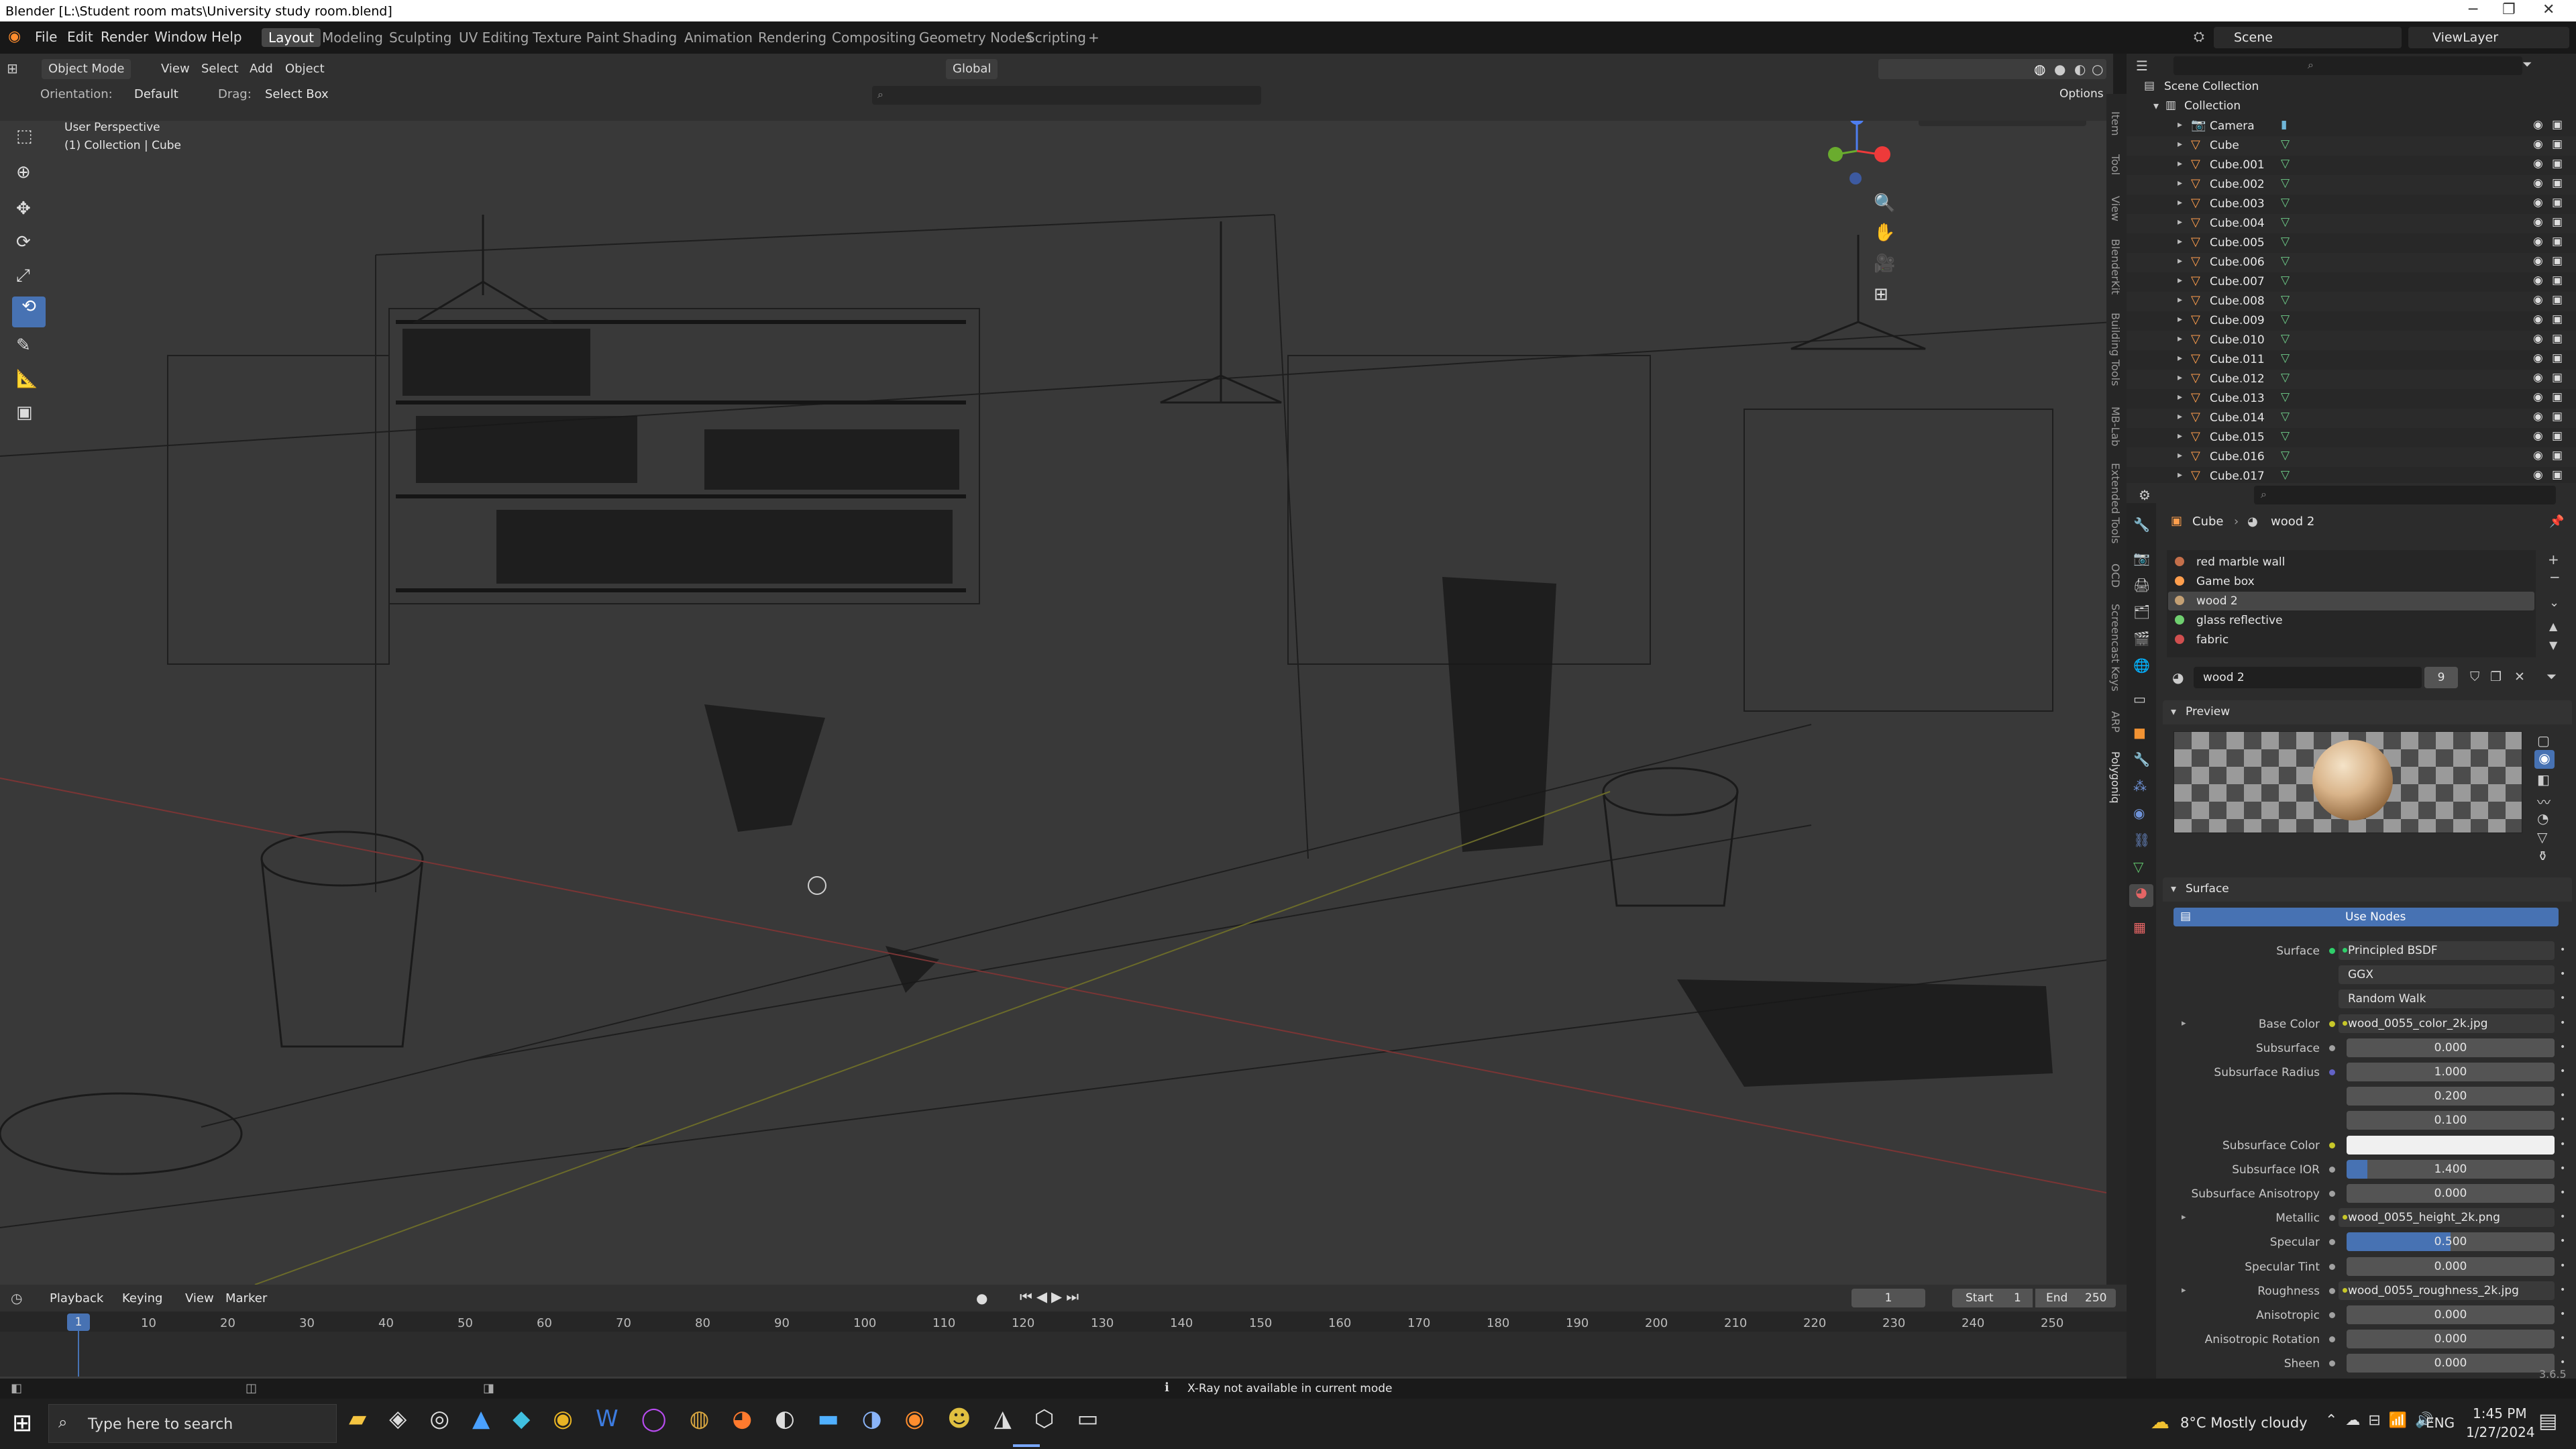  Describe the element at coordinates (1055, 1418) in the screenshot. I see `app-icon: ⬡` at that location.